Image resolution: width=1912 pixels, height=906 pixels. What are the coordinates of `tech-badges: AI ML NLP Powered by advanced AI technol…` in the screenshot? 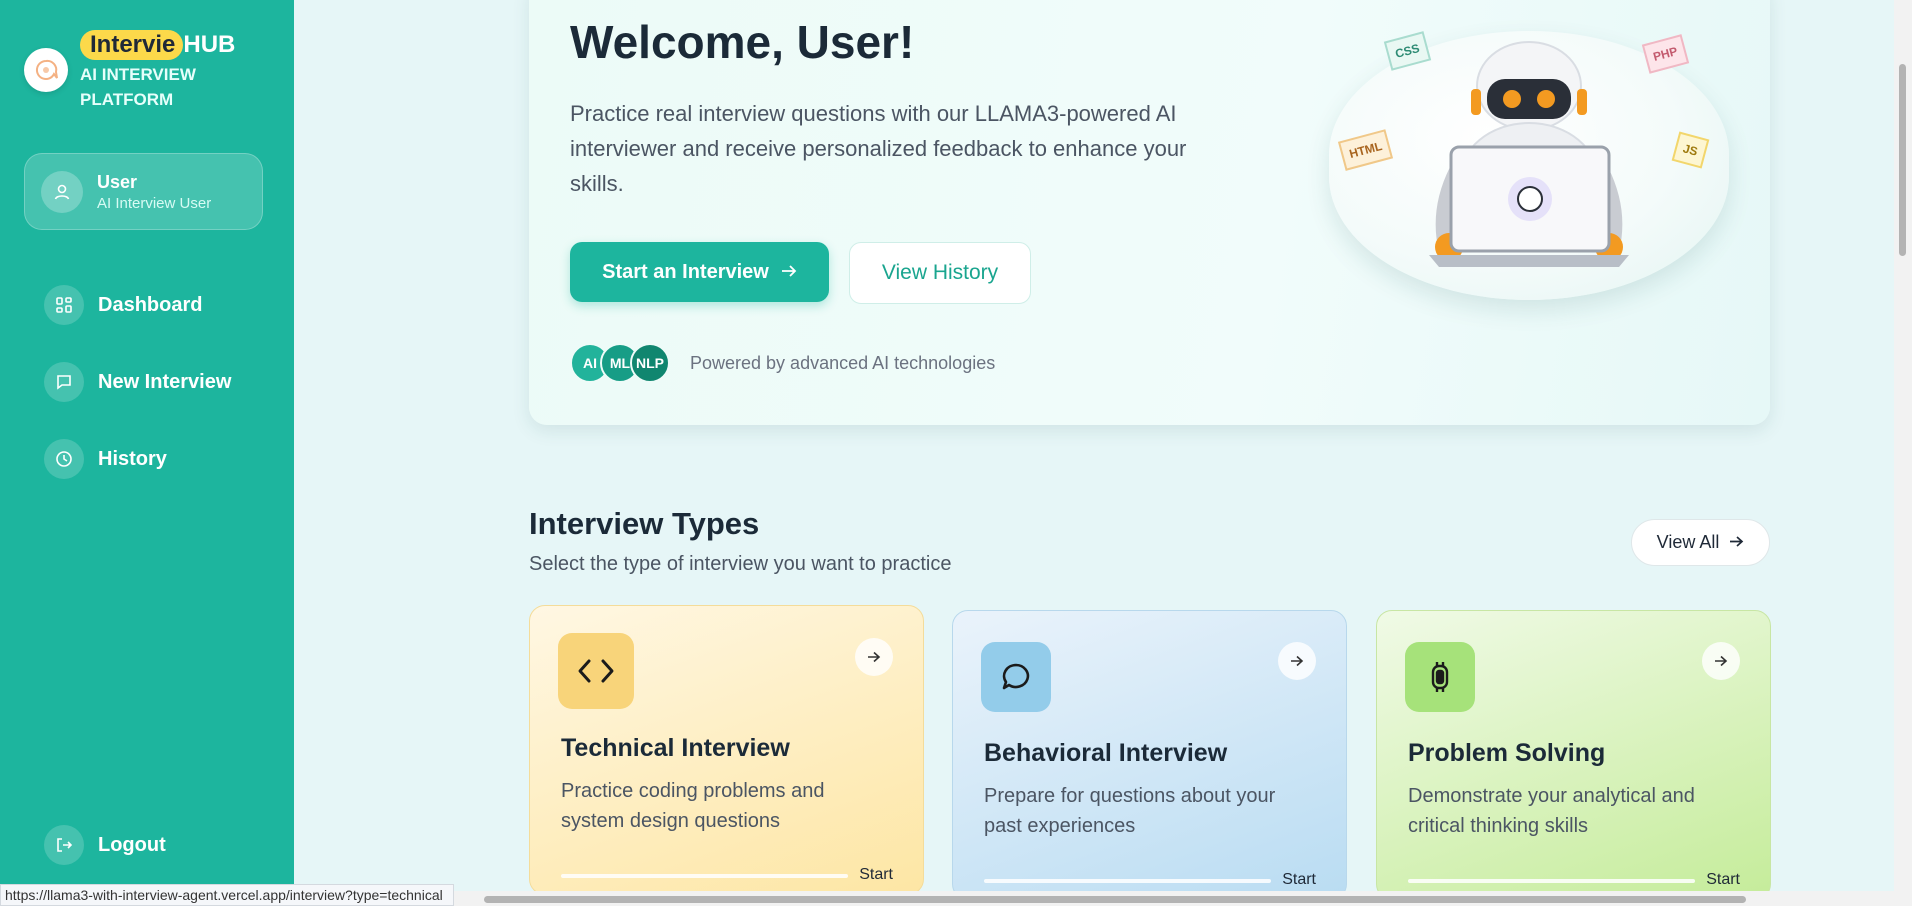 It's located at (782, 363).